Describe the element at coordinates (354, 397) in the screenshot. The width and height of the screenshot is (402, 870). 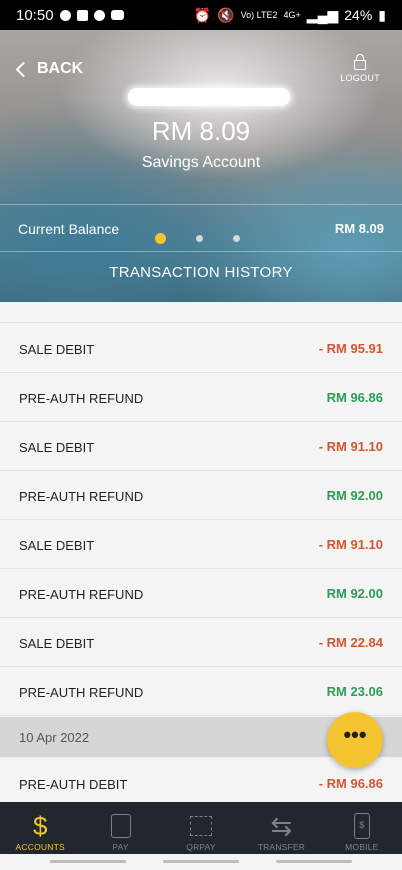
I see `transaction-amount: RM 96.86` at that location.